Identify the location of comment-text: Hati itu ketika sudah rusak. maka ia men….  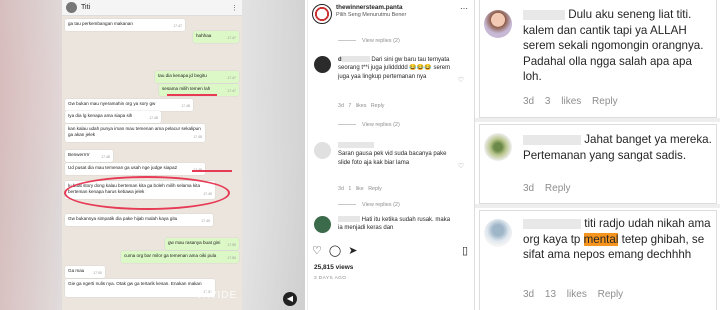
(394, 224).